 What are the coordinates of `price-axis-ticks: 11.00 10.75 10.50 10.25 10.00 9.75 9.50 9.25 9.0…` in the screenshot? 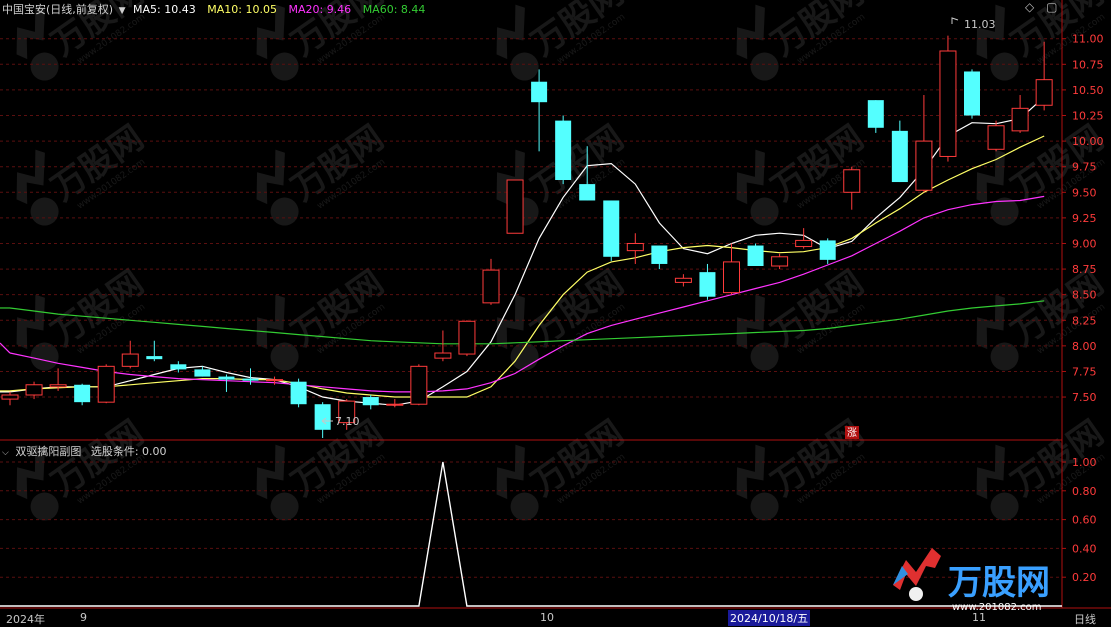 It's located at (1083, 218).